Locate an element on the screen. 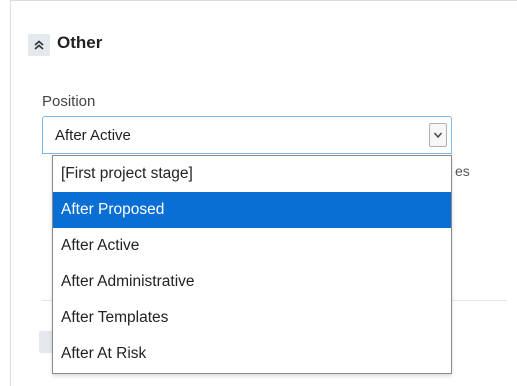  position-select-value: After Active is located at coordinates (93, 135).